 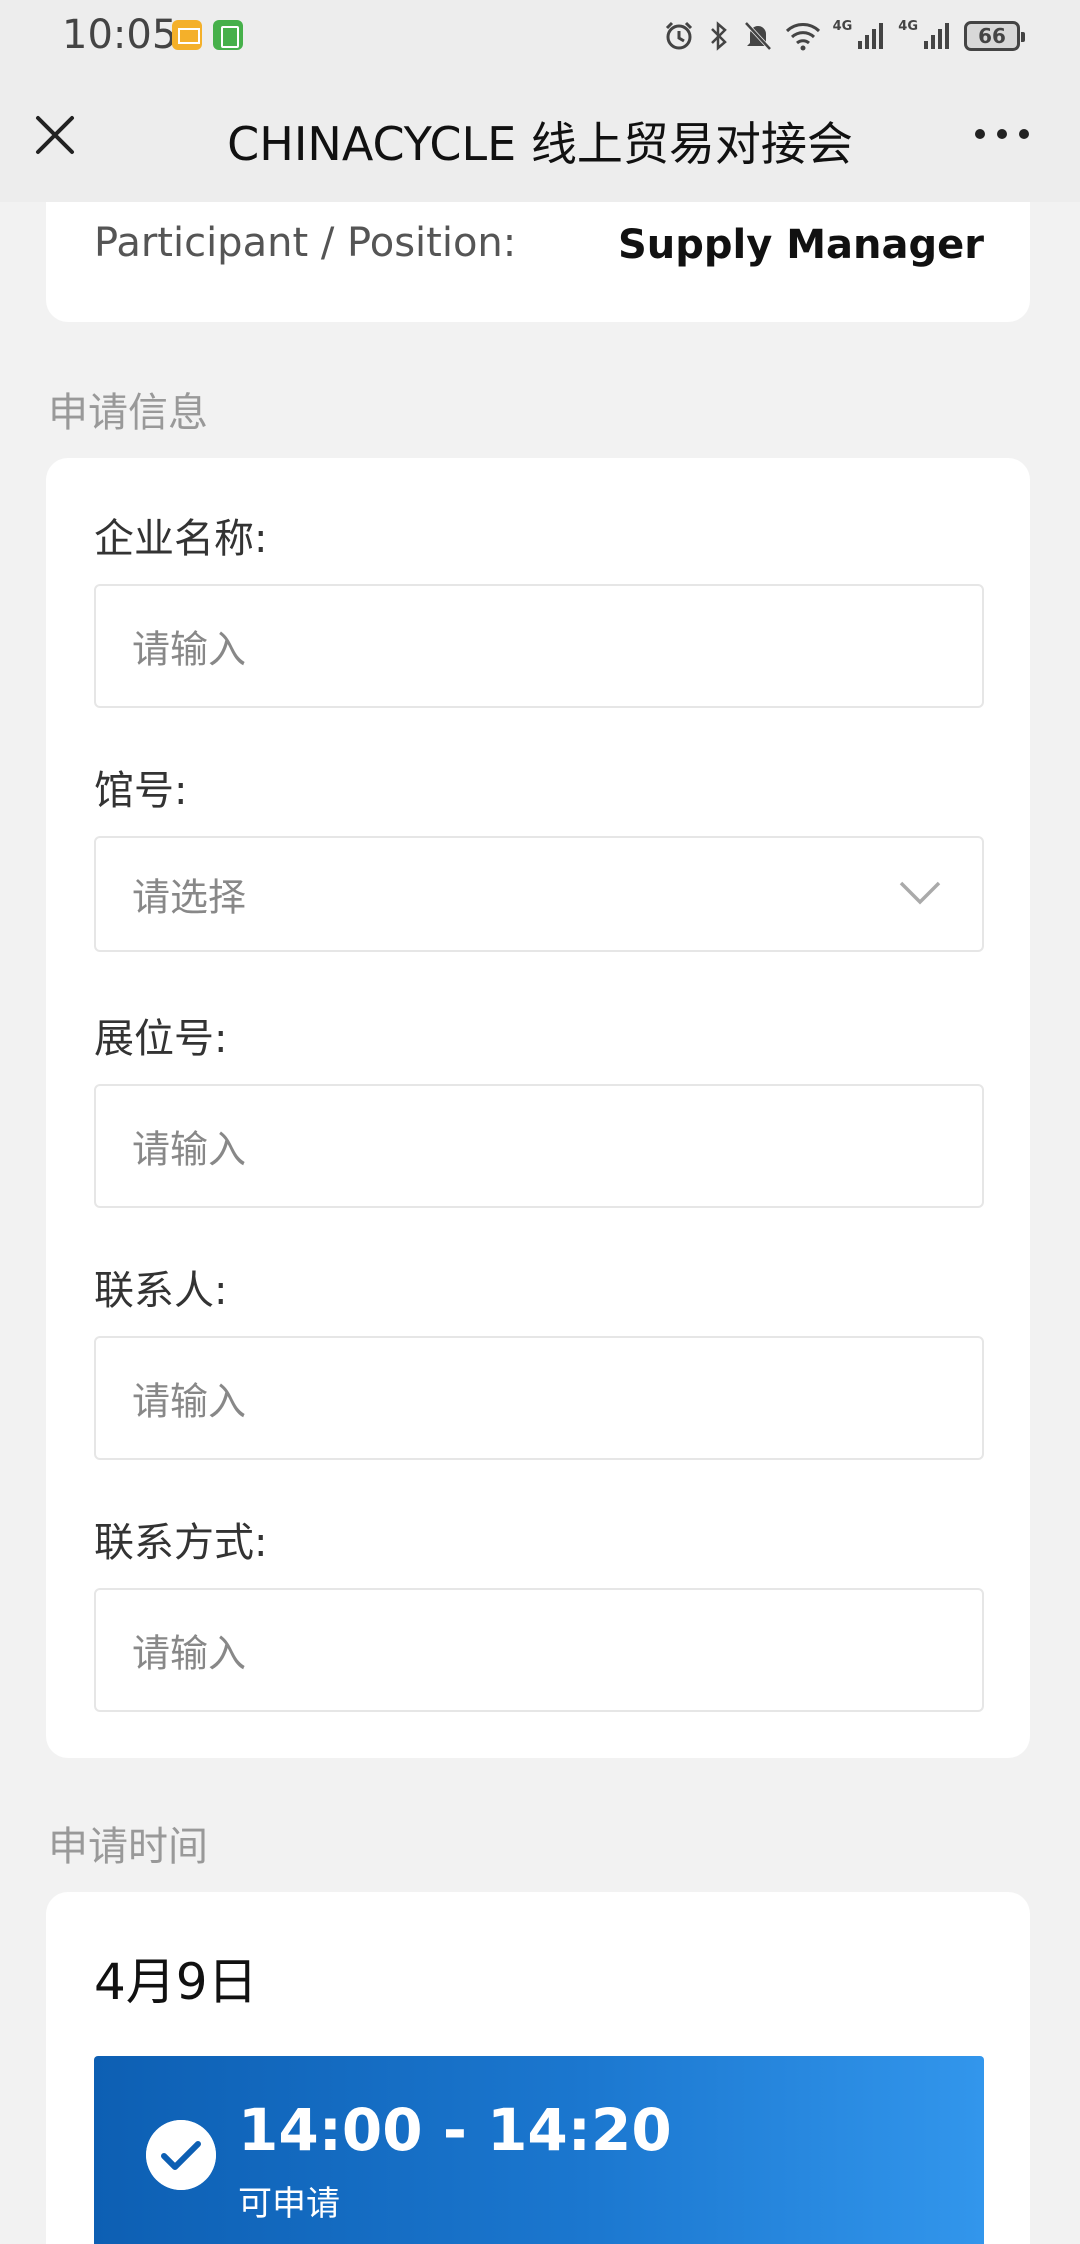 What do you see at coordinates (758, 36) in the screenshot?
I see `mute-bell-icon` at bounding box center [758, 36].